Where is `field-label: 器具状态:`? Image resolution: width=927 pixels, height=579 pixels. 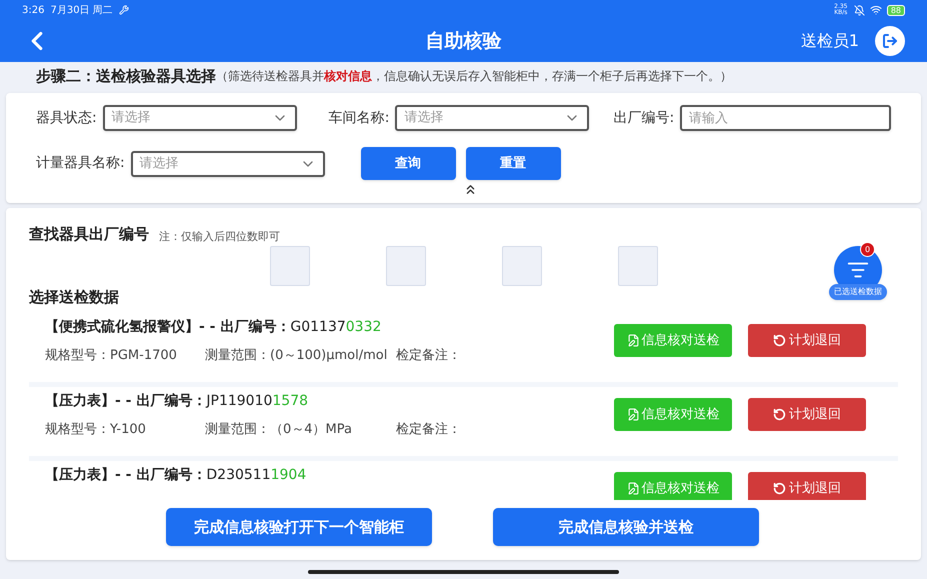 field-label: 器具状态: is located at coordinates (66, 118).